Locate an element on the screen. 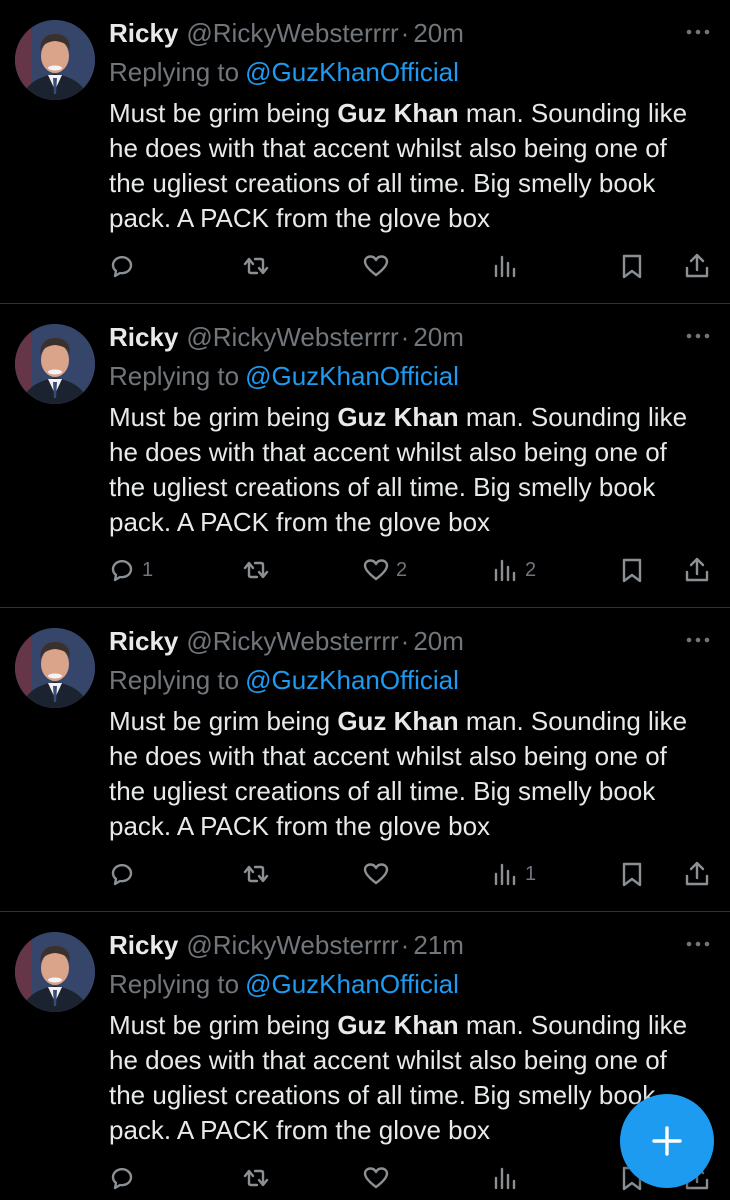  timestamp: 21m is located at coordinates (438, 945).